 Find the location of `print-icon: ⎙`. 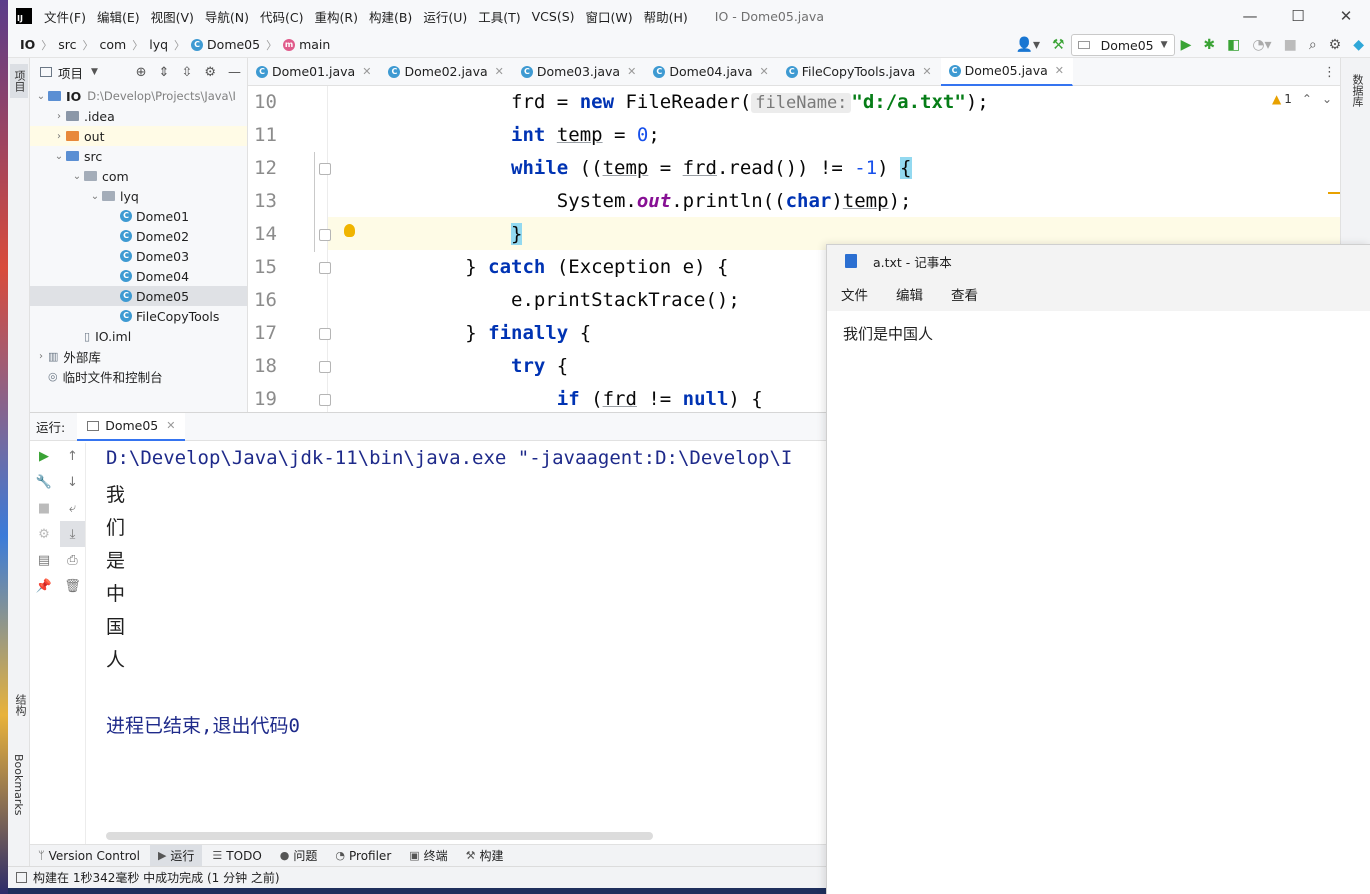

print-icon: ⎙ is located at coordinates (72, 560).